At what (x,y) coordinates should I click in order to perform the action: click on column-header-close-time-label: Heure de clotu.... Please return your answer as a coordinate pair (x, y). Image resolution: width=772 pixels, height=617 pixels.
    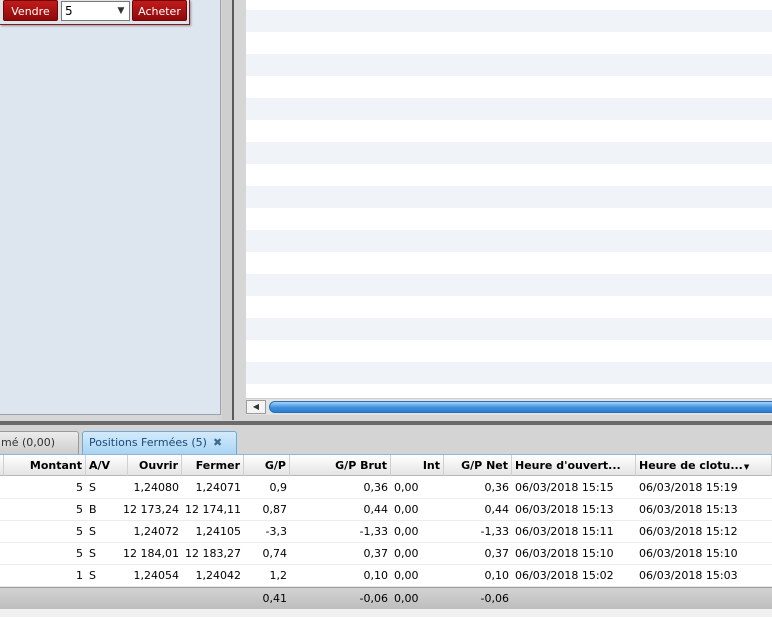
    Looking at the image, I should click on (691, 465).